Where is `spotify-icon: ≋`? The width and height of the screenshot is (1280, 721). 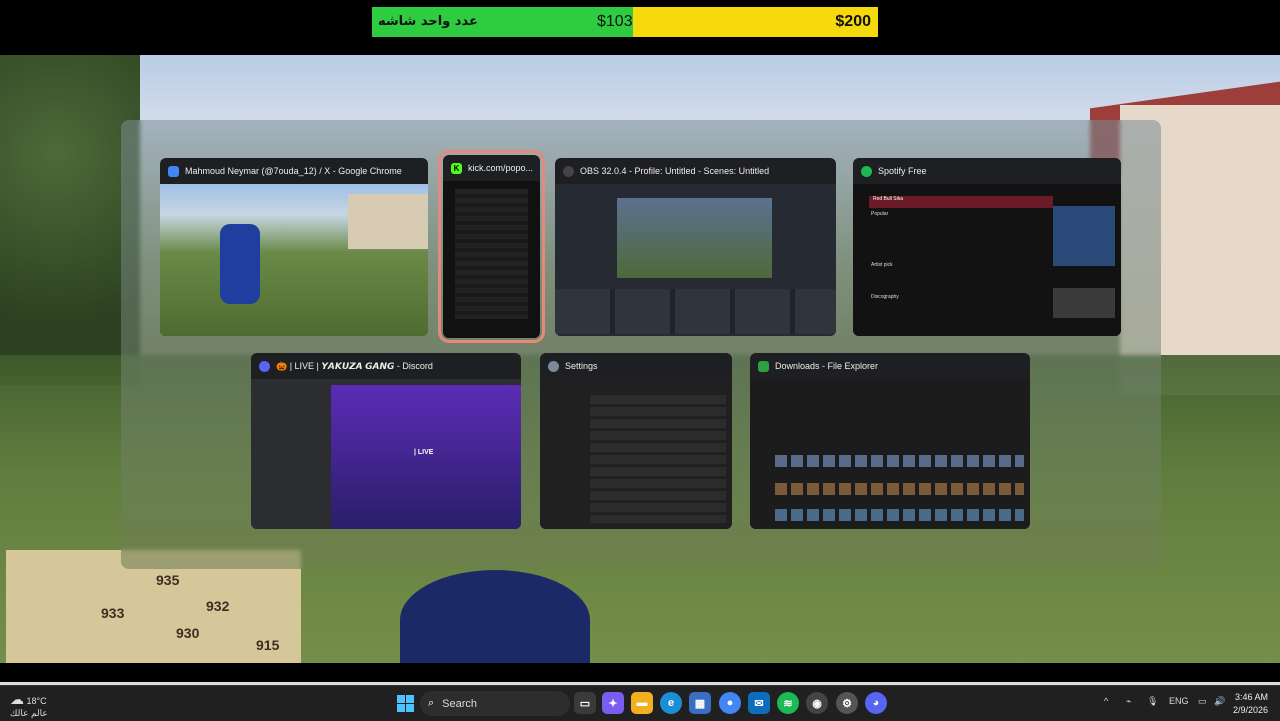
spotify-icon: ≋ is located at coordinates (788, 703).